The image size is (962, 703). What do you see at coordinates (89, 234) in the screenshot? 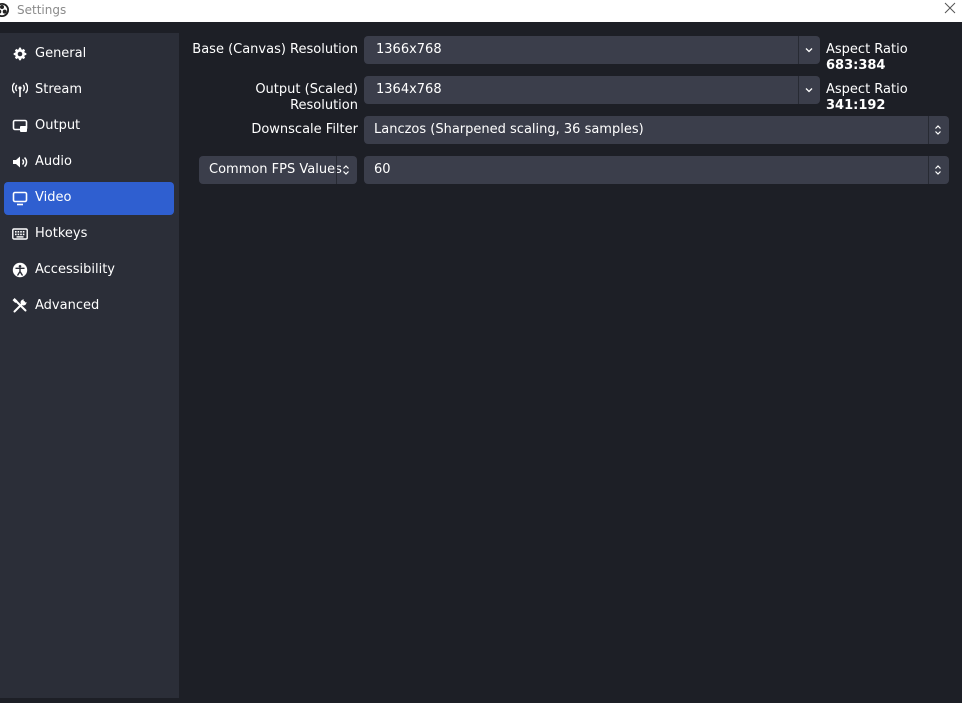
I see `sidebar-item-hotkeys: Hotkeys` at bounding box center [89, 234].